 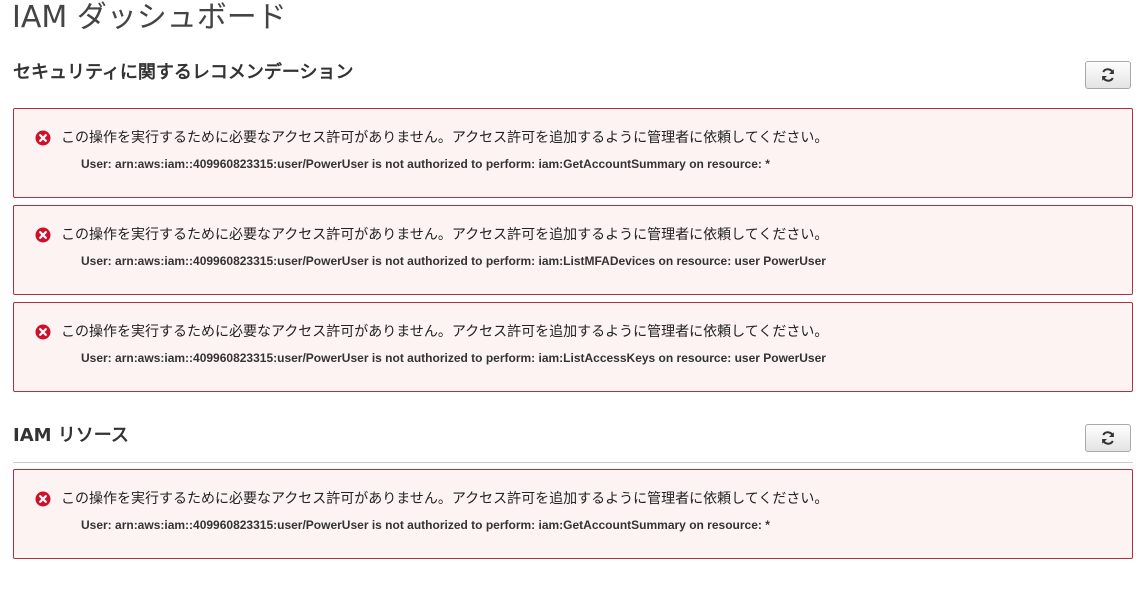 I want to click on section-divider, so click(x=573, y=462).